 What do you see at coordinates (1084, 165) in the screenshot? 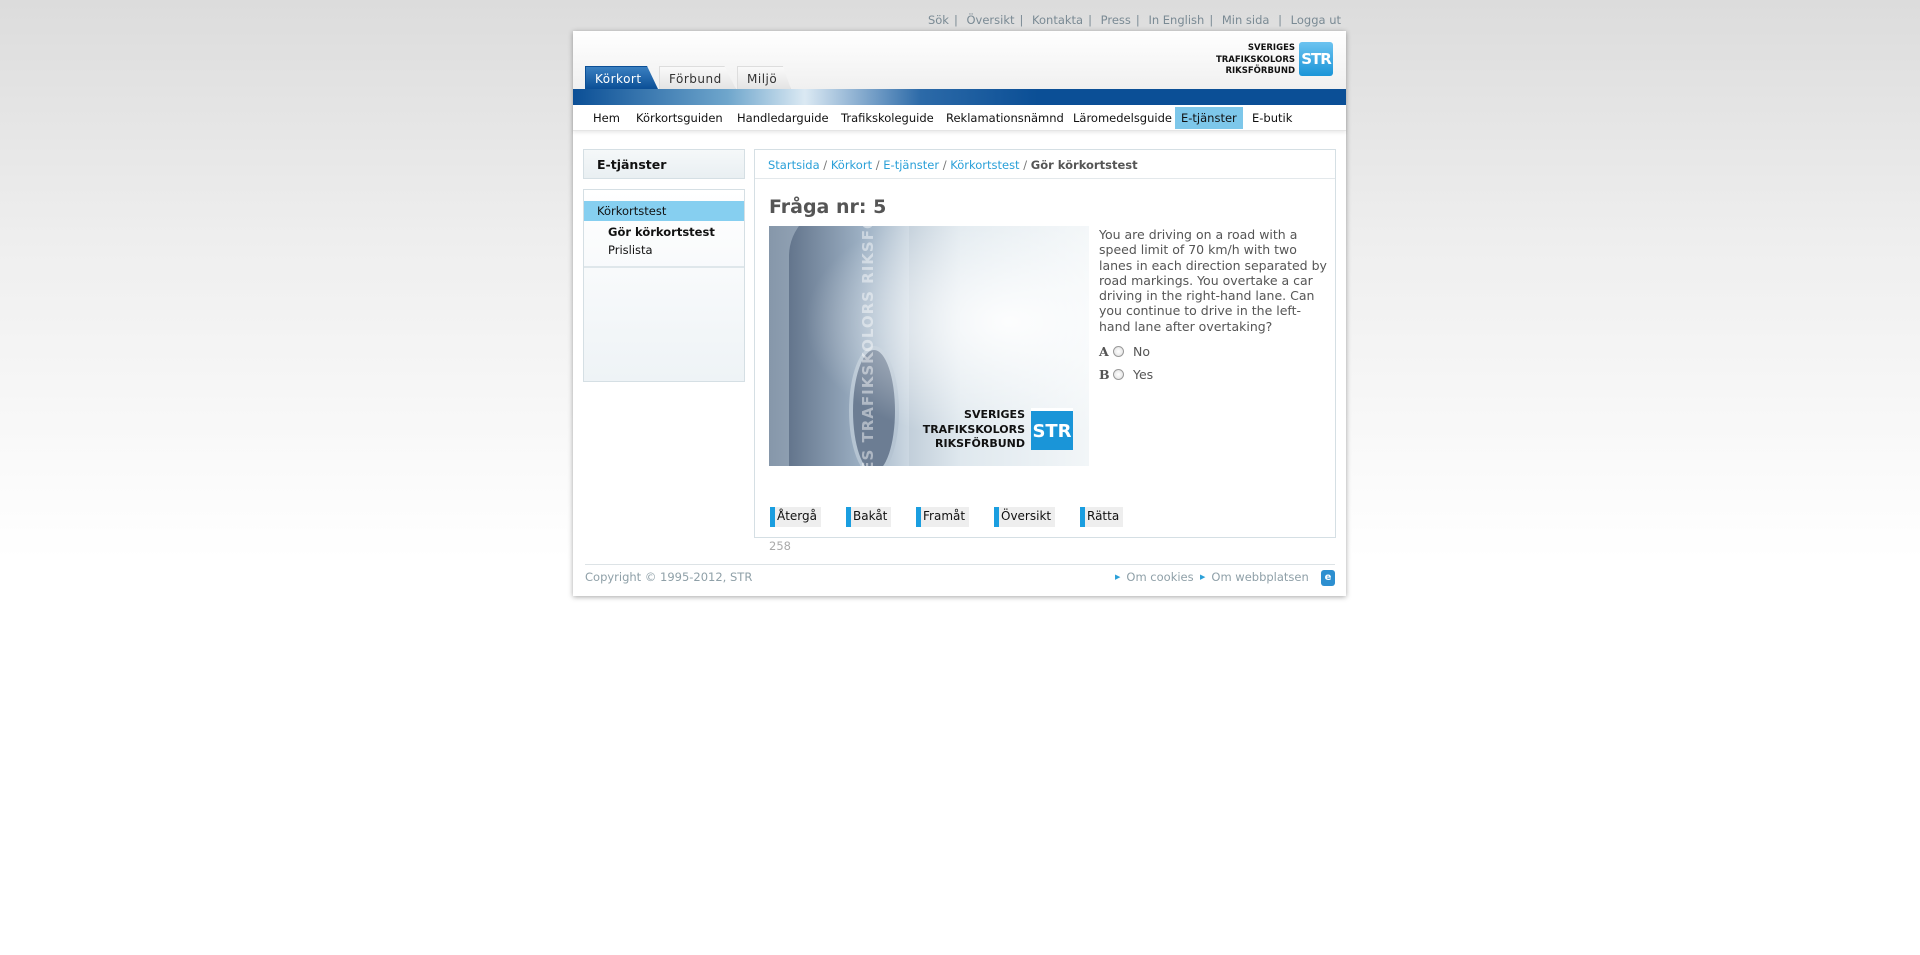
I see `breadcrumb-current: Gör körkortstest` at bounding box center [1084, 165].